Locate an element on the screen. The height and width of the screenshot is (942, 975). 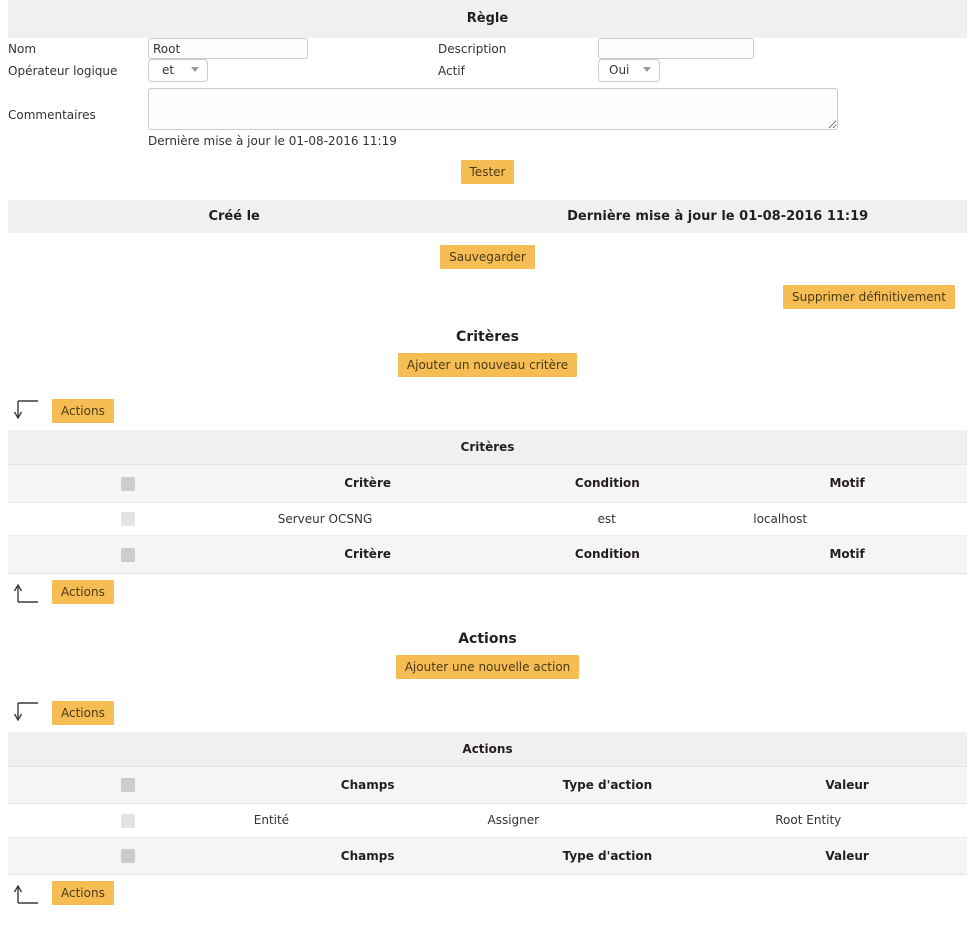
actions-row-checkbox is located at coordinates (127, 820).